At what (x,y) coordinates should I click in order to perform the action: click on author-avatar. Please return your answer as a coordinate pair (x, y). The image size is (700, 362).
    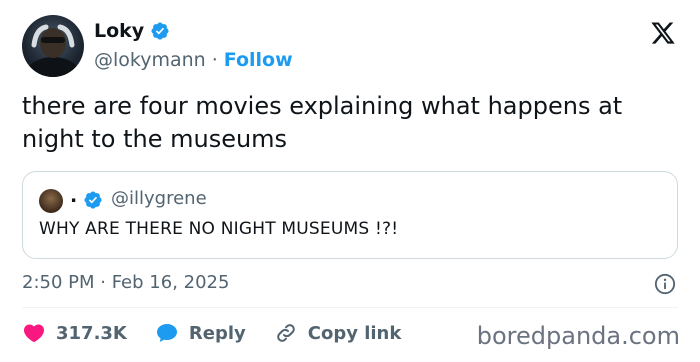
    Looking at the image, I should click on (53, 46).